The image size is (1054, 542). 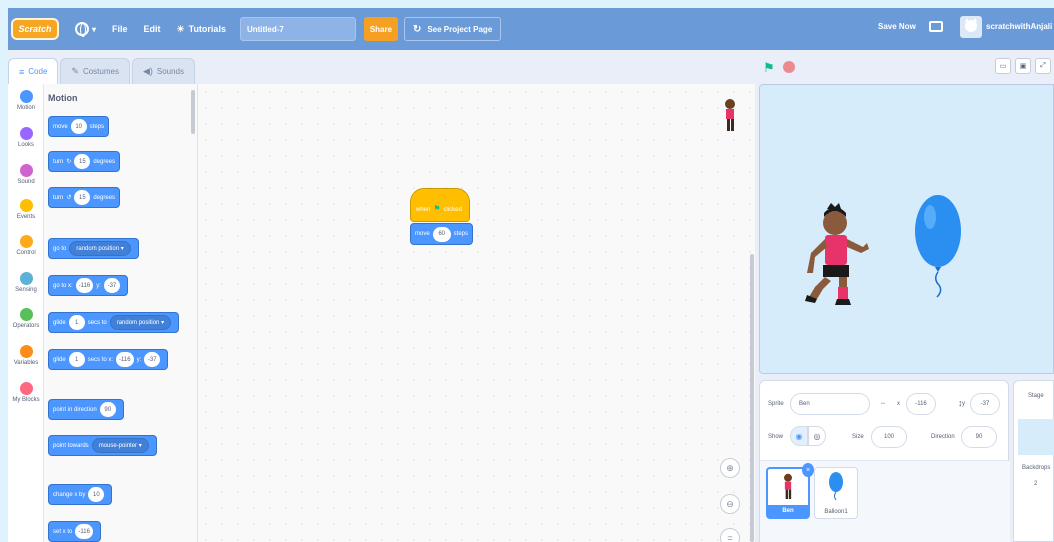 I want to click on eye-icon: ◉, so click(x=799, y=436).